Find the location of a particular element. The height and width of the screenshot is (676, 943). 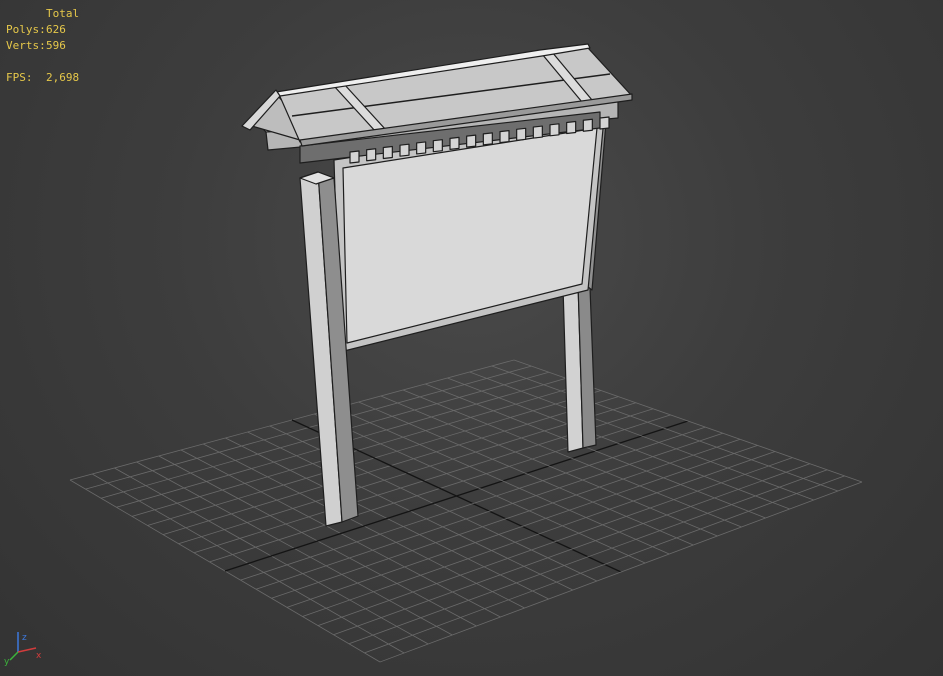

right-post is located at coordinates (579, 367).